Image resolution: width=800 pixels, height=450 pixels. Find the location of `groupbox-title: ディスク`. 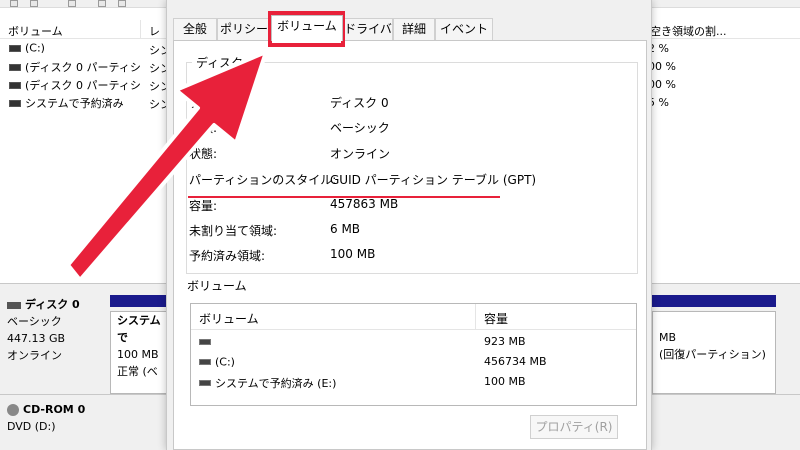

groupbox-title: ディスク is located at coordinates (220, 62).